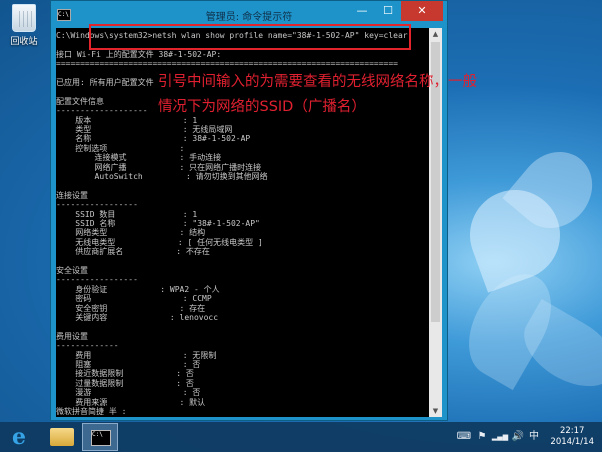 This screenshot has height=452, width=602. What do you see at coordinates (159, 167) in the screenshot?
I see `console-line: 网络广播 : 只在网络广播时连接` at bounding box center [159, 167].